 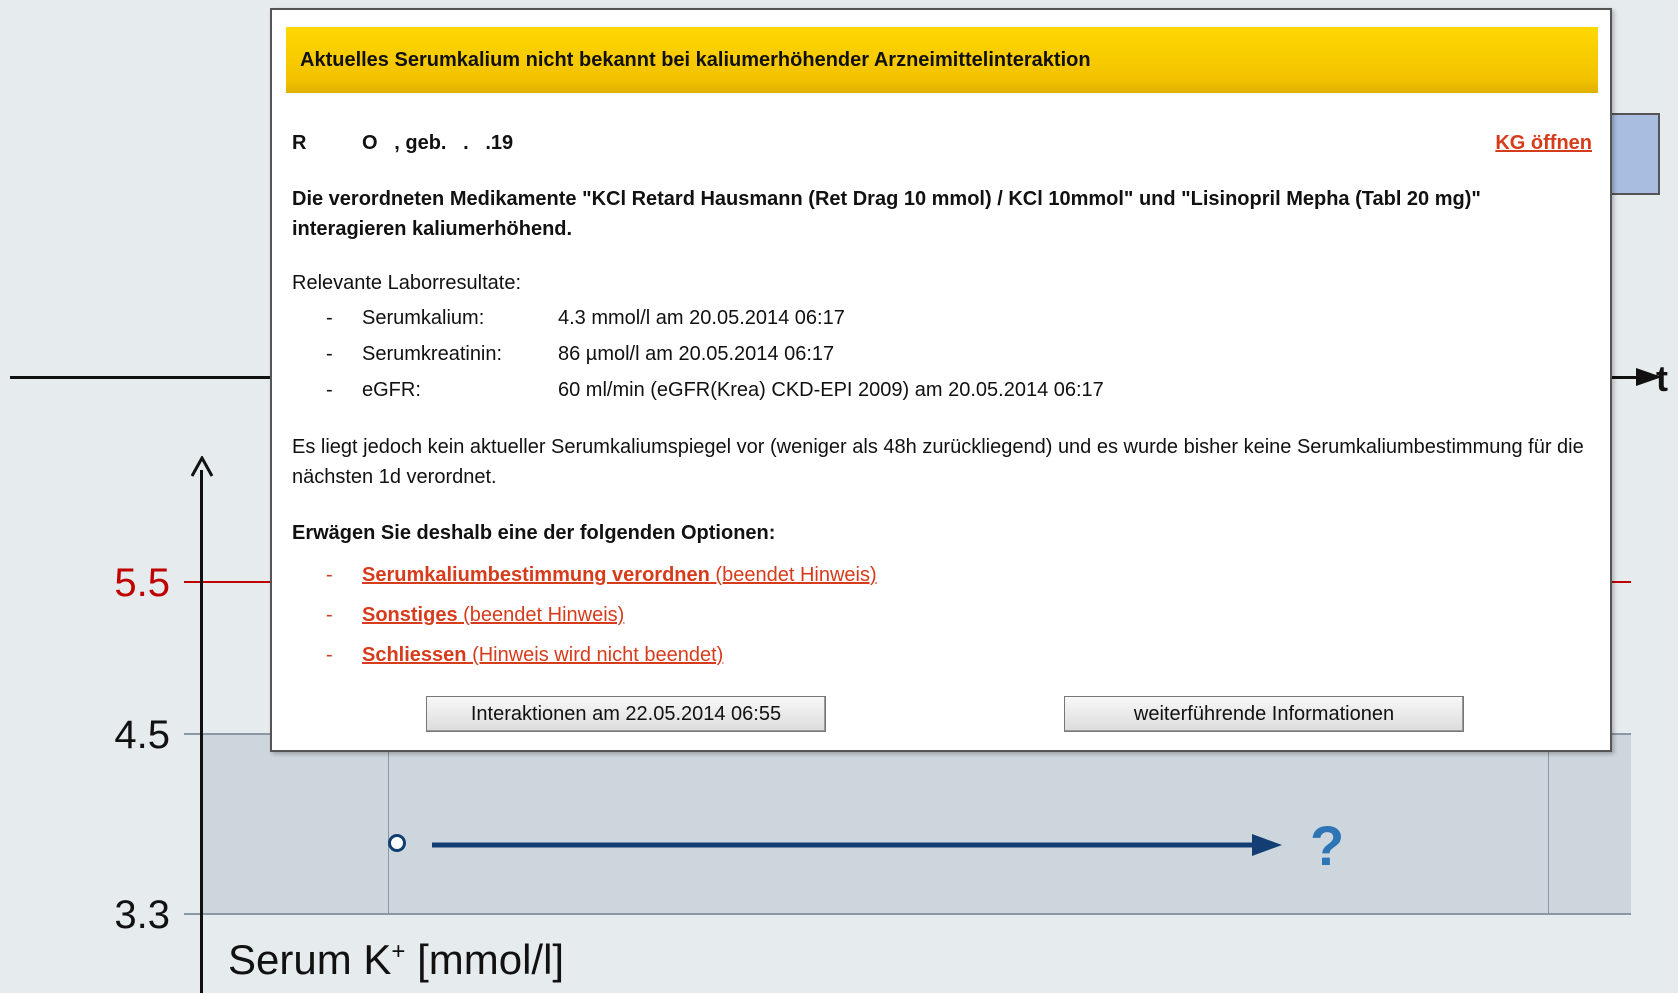 What do you see at coordinates (202, 466) in the screenshot?
I see `y-axis-arrowhead` at bounding box center [202, 466].